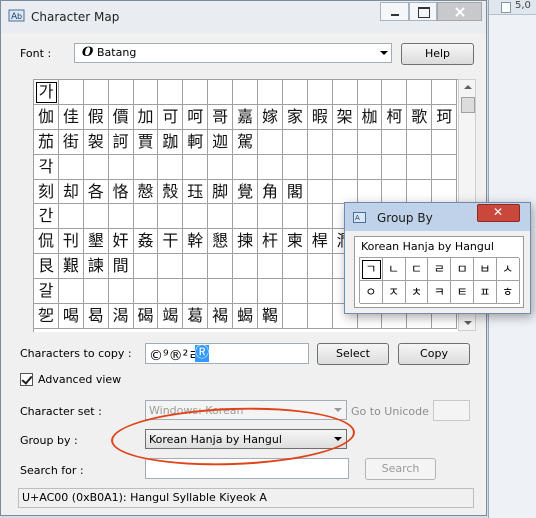 This screenshot has height=518, width=536. Describe the element at coordinates (196, 142) in the screenshot. I see `character-cell: 軻` at that location.